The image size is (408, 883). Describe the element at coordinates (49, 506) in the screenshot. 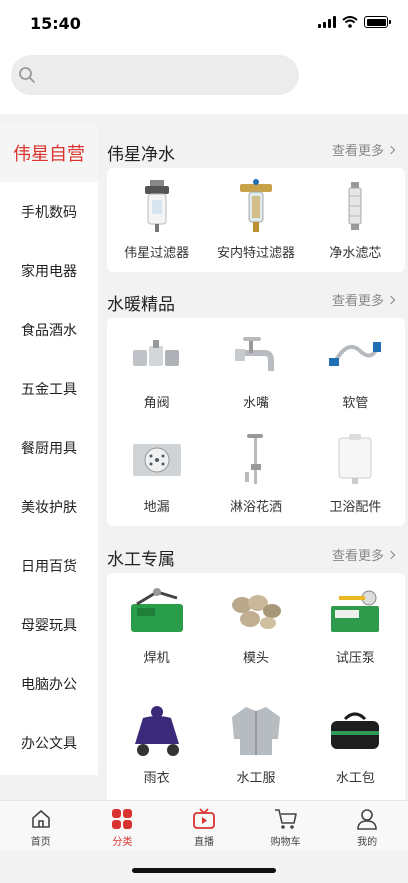

I see `sidebar-item-beauty: 美妆护肤` at that location.